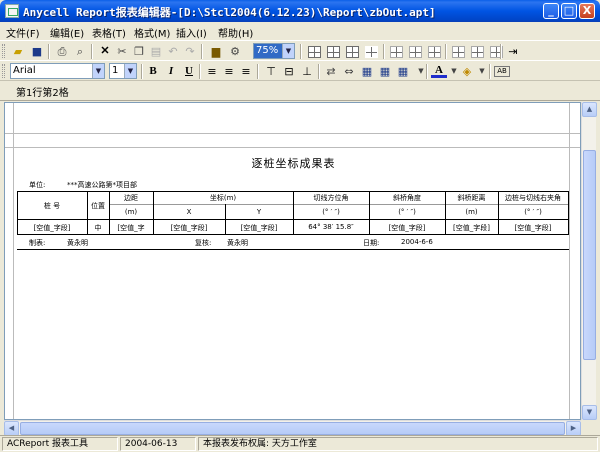 The image size is (600, 452). Describe the element at coordinates (587, 11) in the screenshot. I see `close-button: X` at that location.